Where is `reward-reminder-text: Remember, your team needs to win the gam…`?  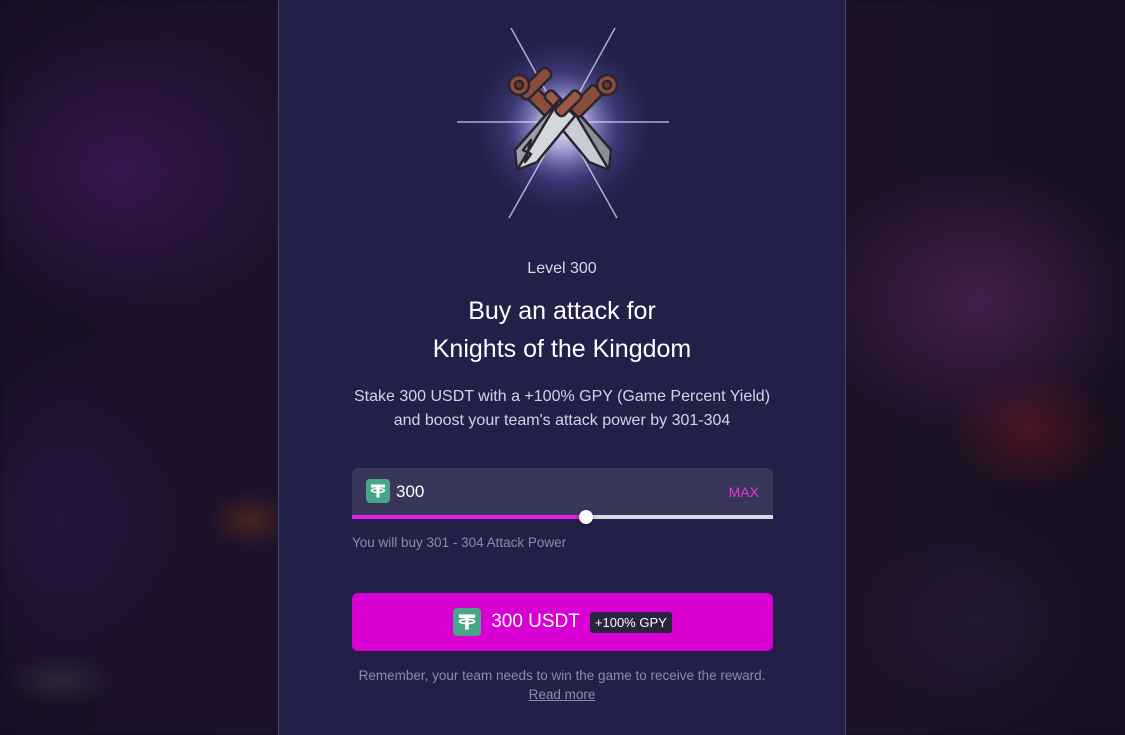 reward-reminder-text: Remember, your team needs to win the gam… is located at coordinates (562, 675).